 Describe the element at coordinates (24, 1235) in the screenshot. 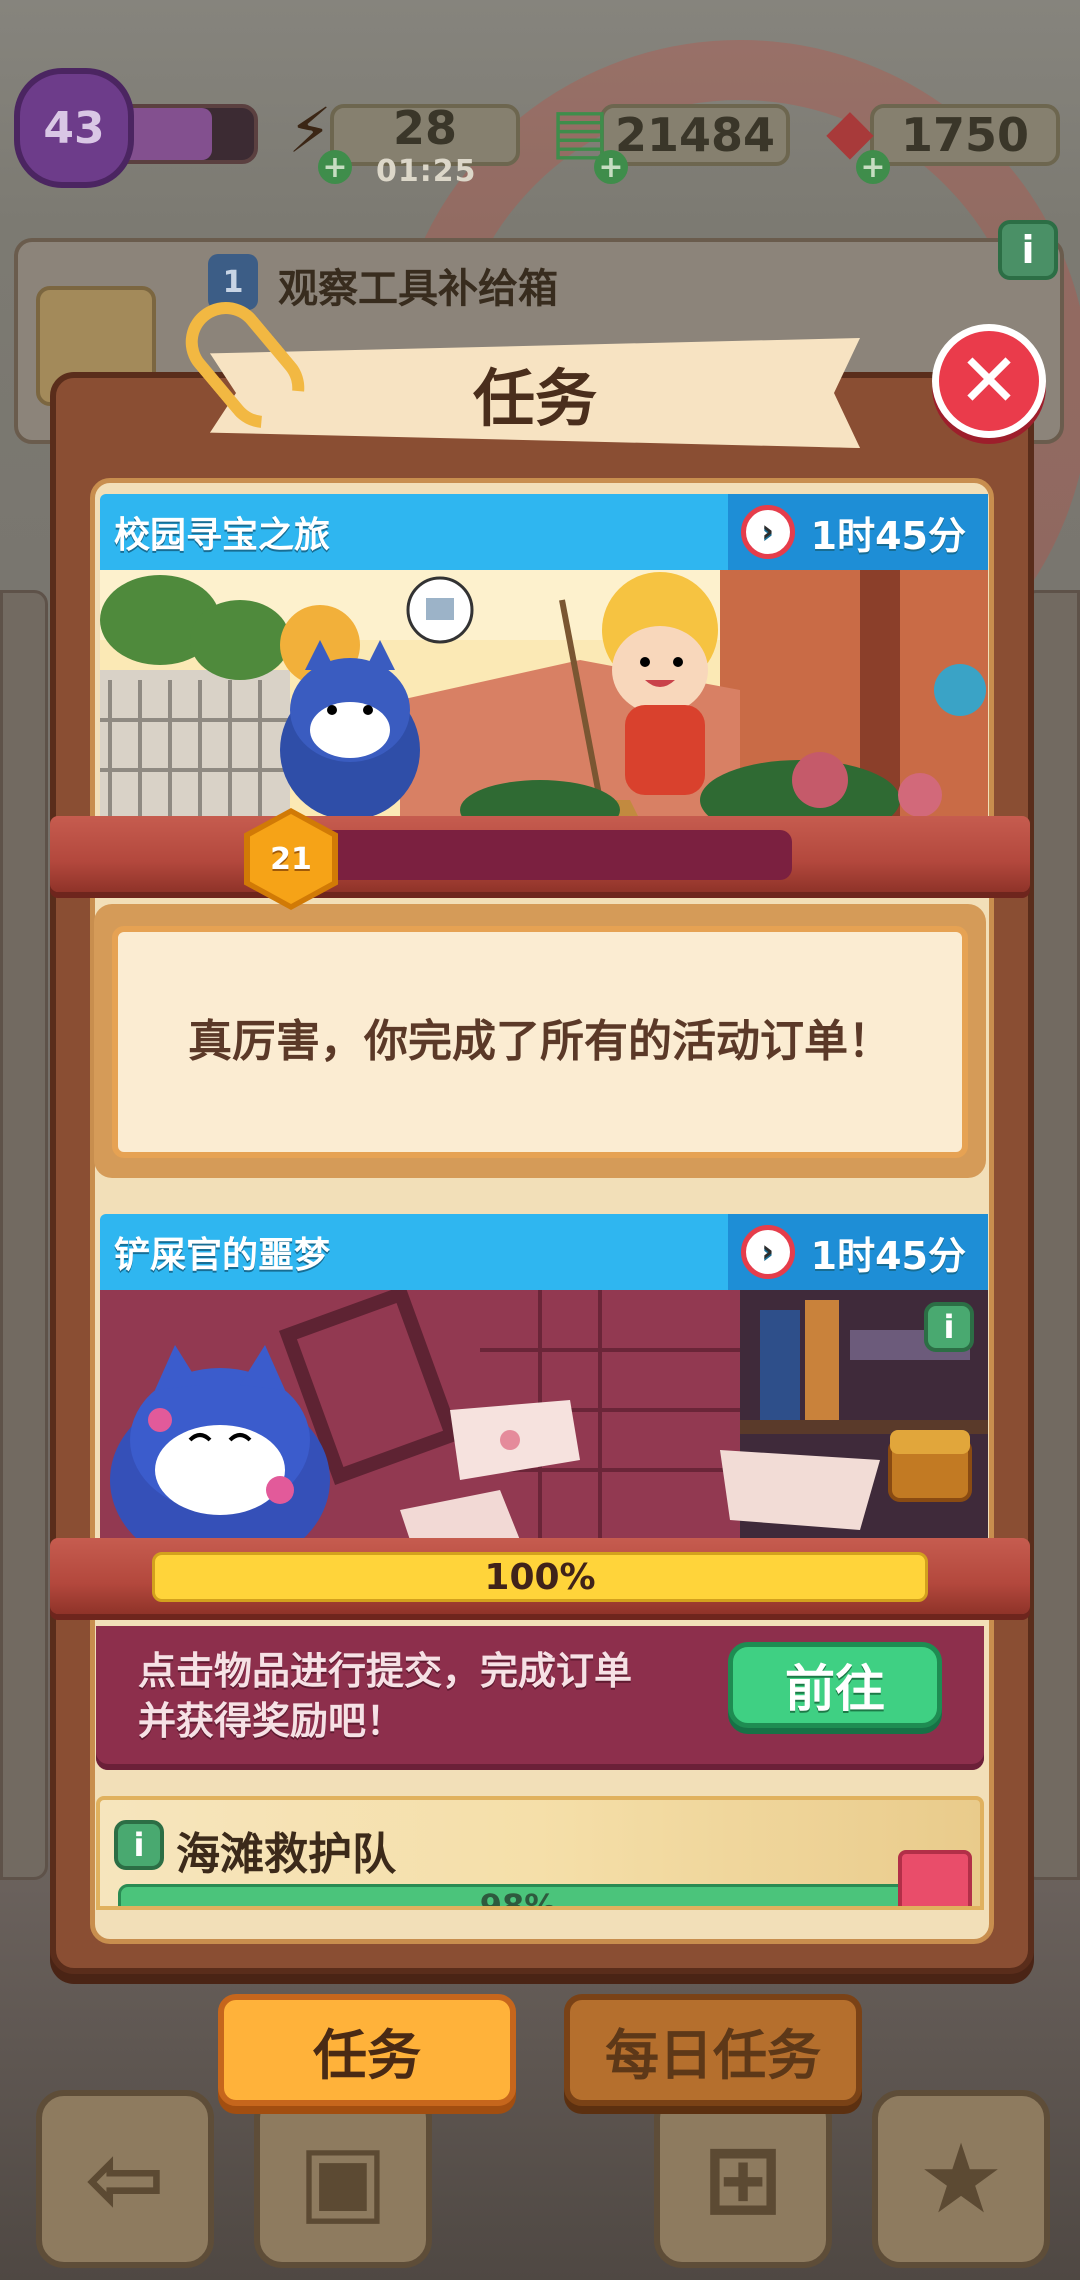

I see `left-side-panel` at that location.